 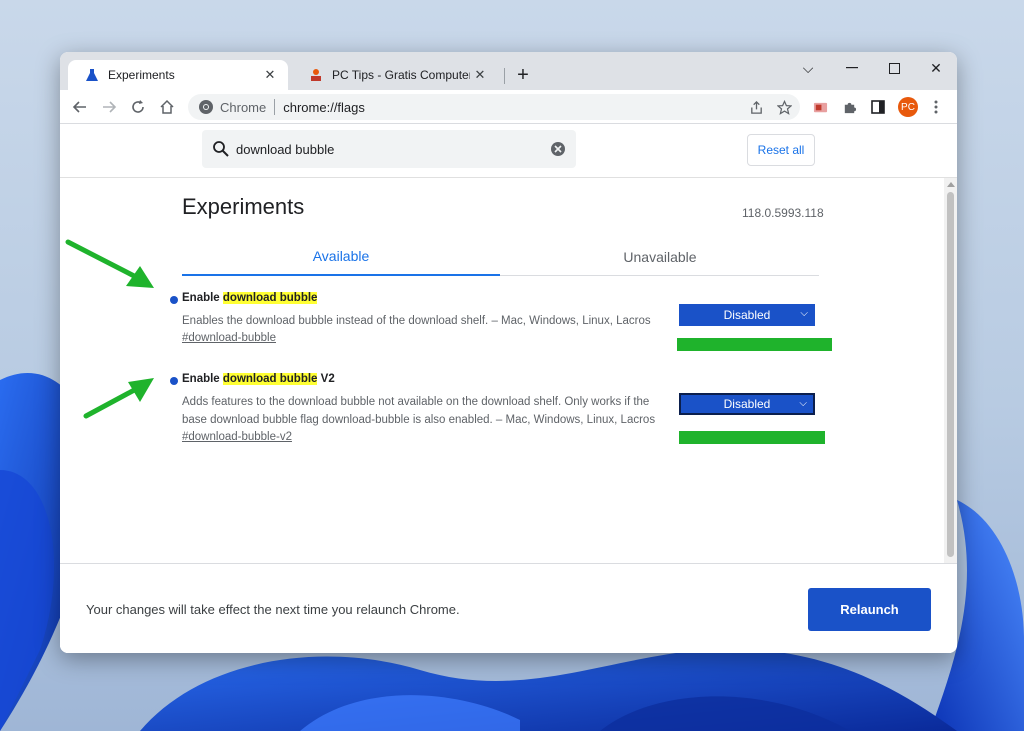 What do you see at coordinates (504, 76) in the screenshot?
I see `tab-separator` at bounding box center [504, 76].